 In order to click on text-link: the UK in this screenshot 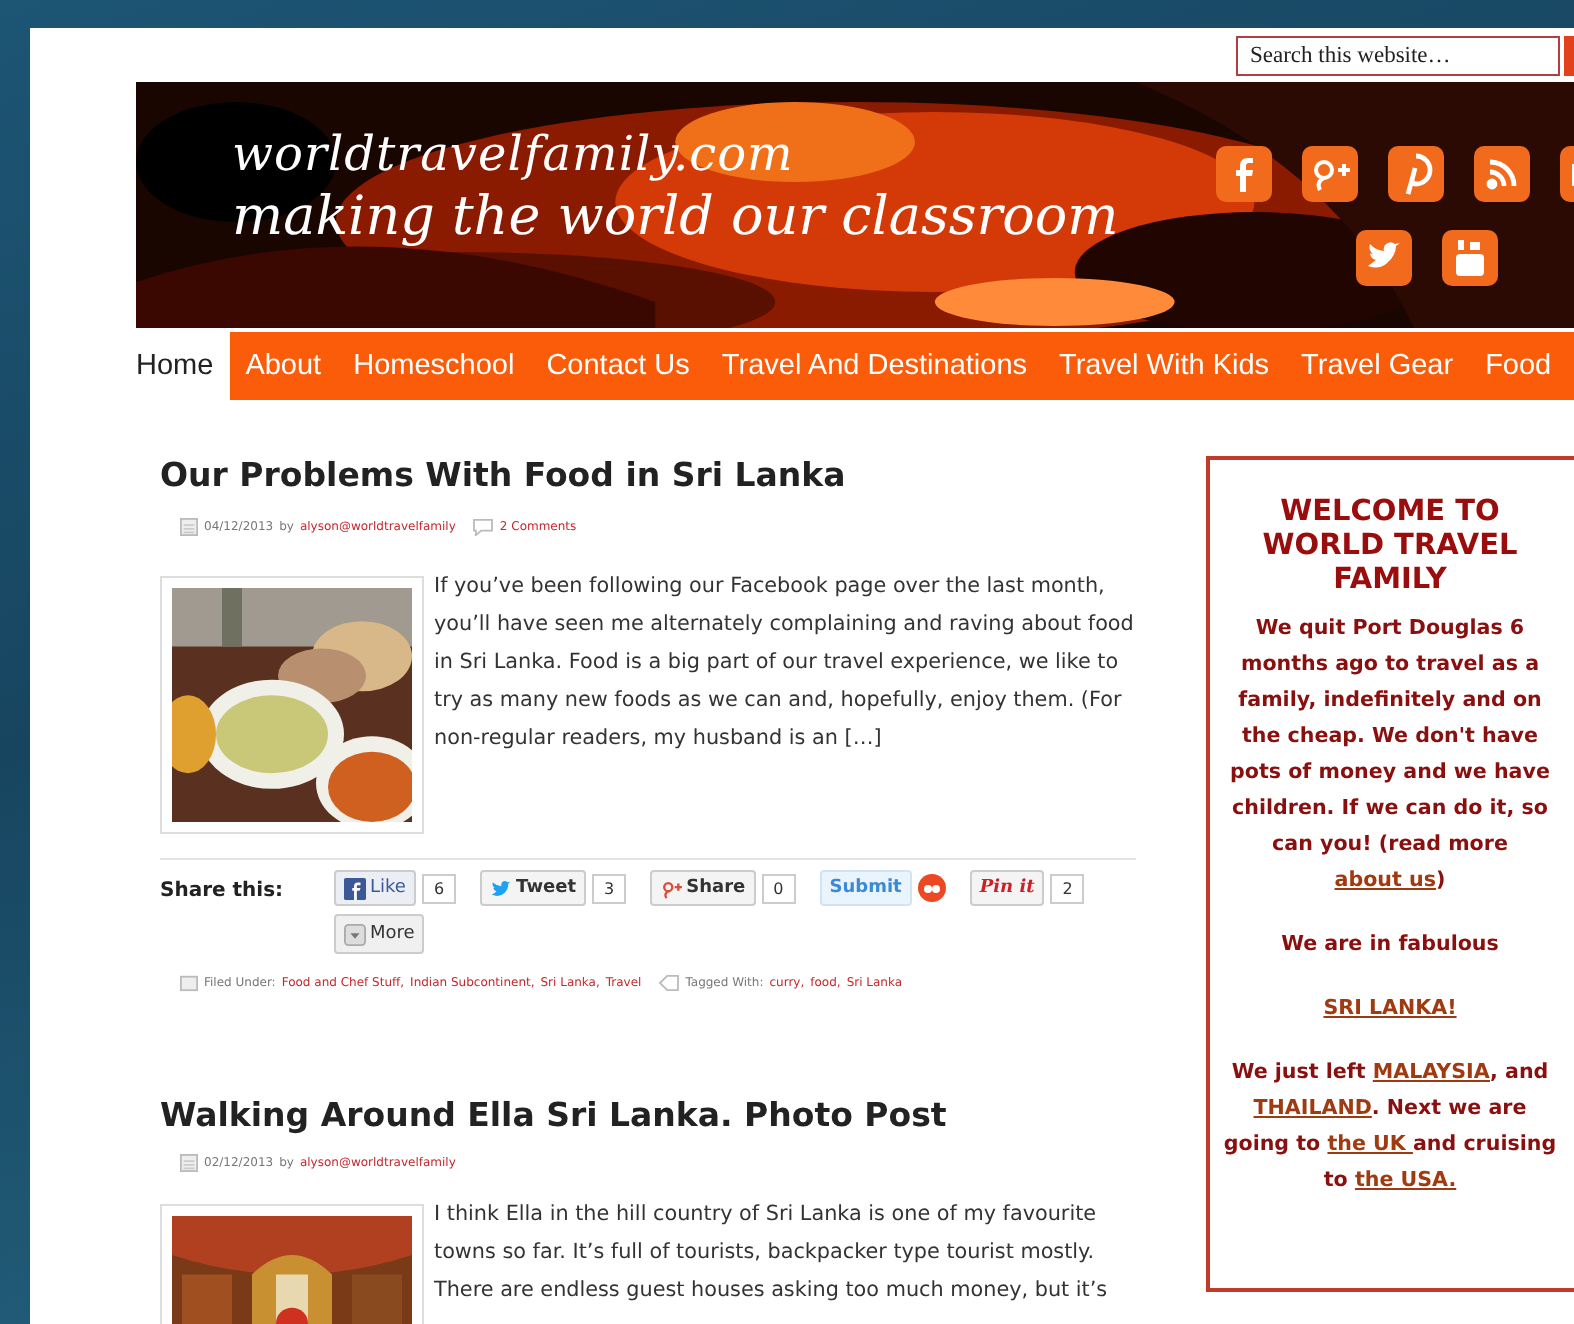, I will do `click(1370, 1144)`.